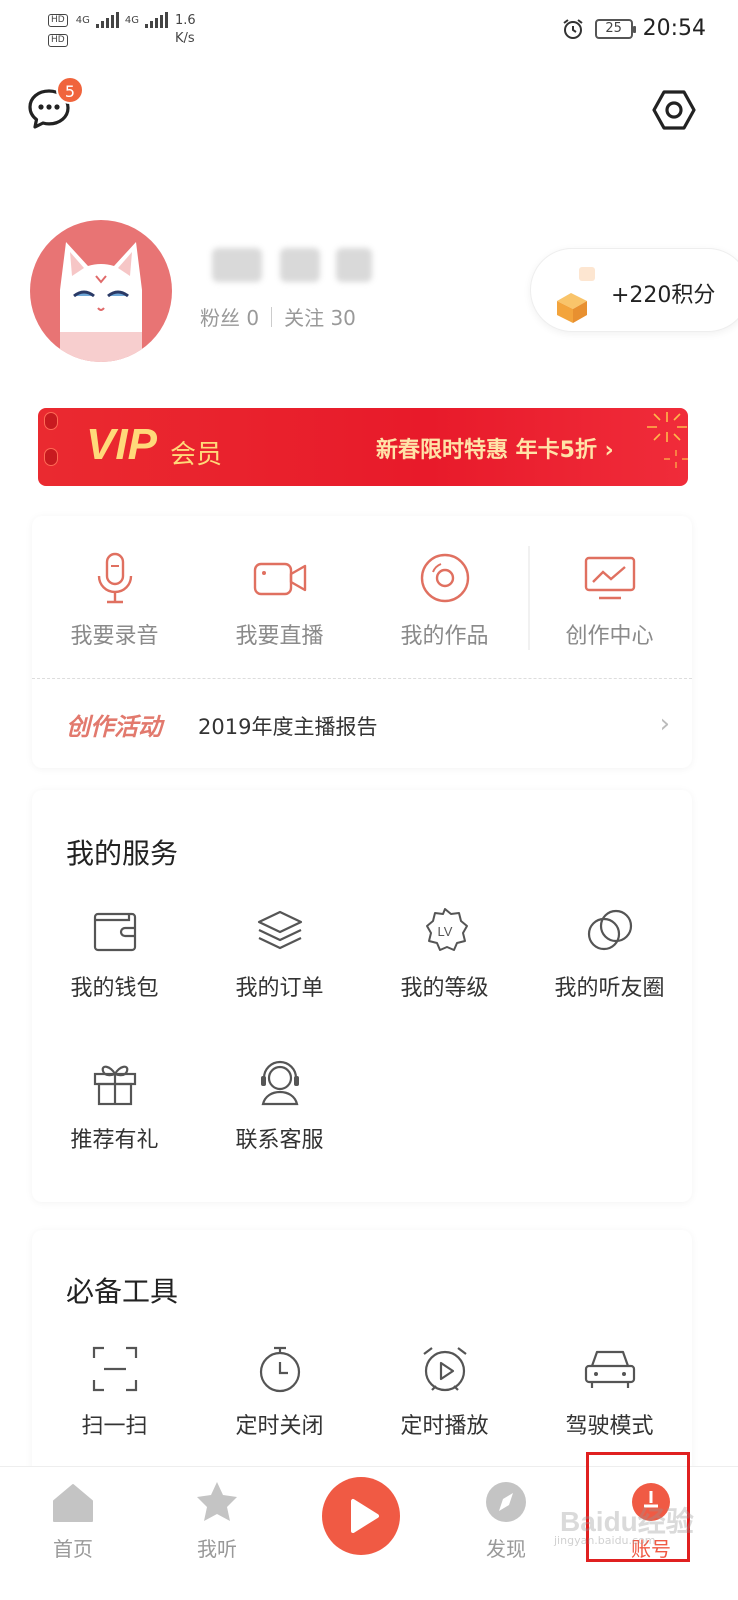  I want to click on username-blurred, so click(290, 265).